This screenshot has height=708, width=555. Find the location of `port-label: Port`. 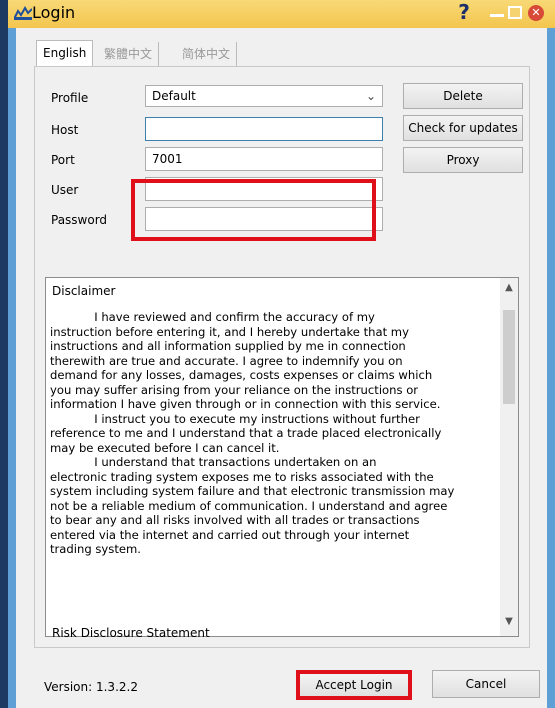

port-label: Port is located at coordinates (63, 160).